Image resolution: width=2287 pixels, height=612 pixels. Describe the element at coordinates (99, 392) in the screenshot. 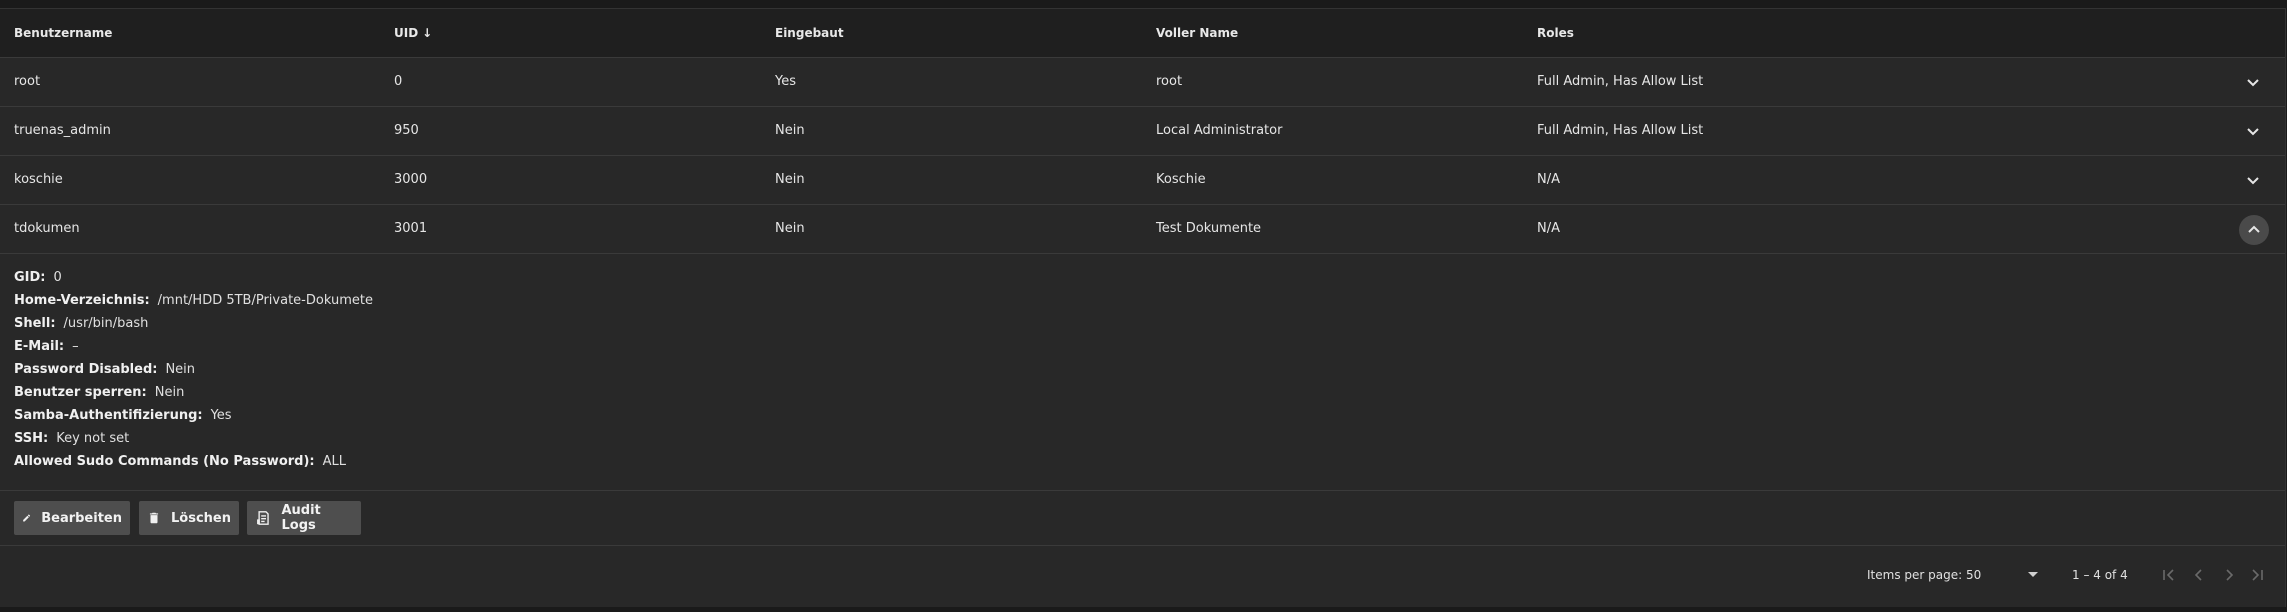

I see `detail-lock-user: Benutzer sperren: Nein` at that location.